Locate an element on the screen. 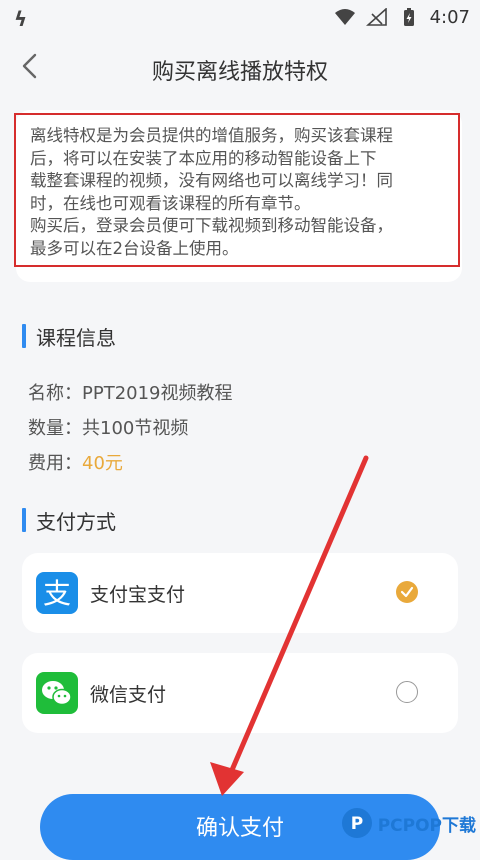 The height and width of the screenshot is (860, 480). course-name-value: PPT2019视频教程 is located at coordinates (157, 393).